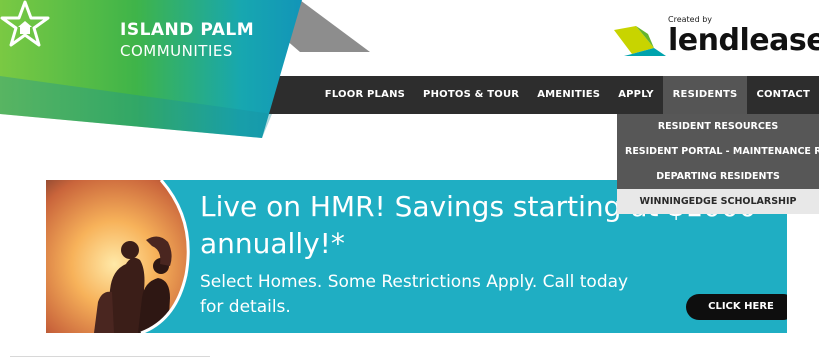  I want to click on menu-item-winningedge-scholarship: WINNINGEDGE SCHOLARSHIP, so click(718, 201).